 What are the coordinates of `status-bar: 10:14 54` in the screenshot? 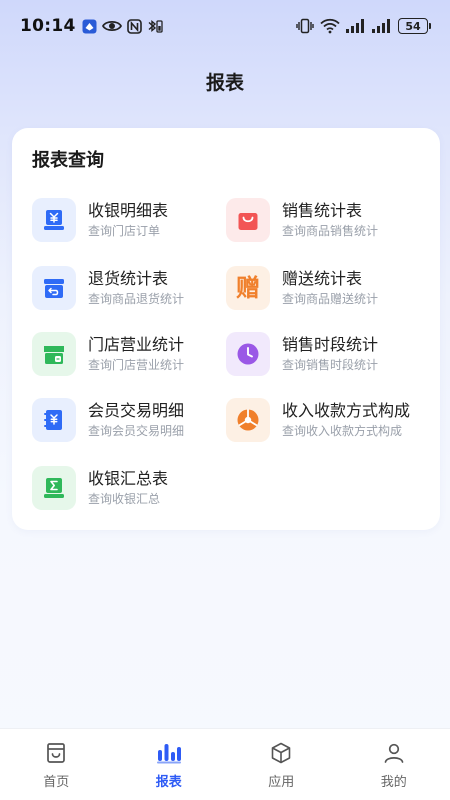 It's located at (225, 26).